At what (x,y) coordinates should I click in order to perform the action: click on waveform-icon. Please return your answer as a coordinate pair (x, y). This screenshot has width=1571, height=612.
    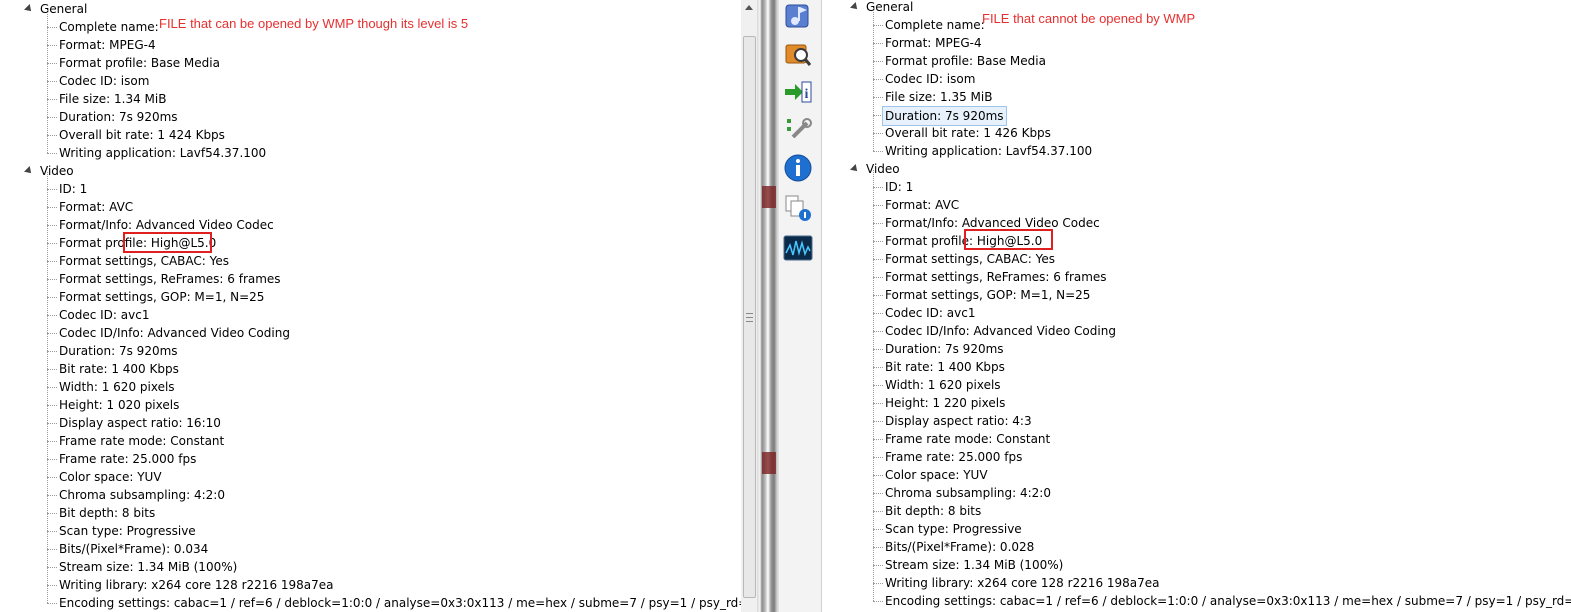
    Looking at the image, I should click on (798, 248).